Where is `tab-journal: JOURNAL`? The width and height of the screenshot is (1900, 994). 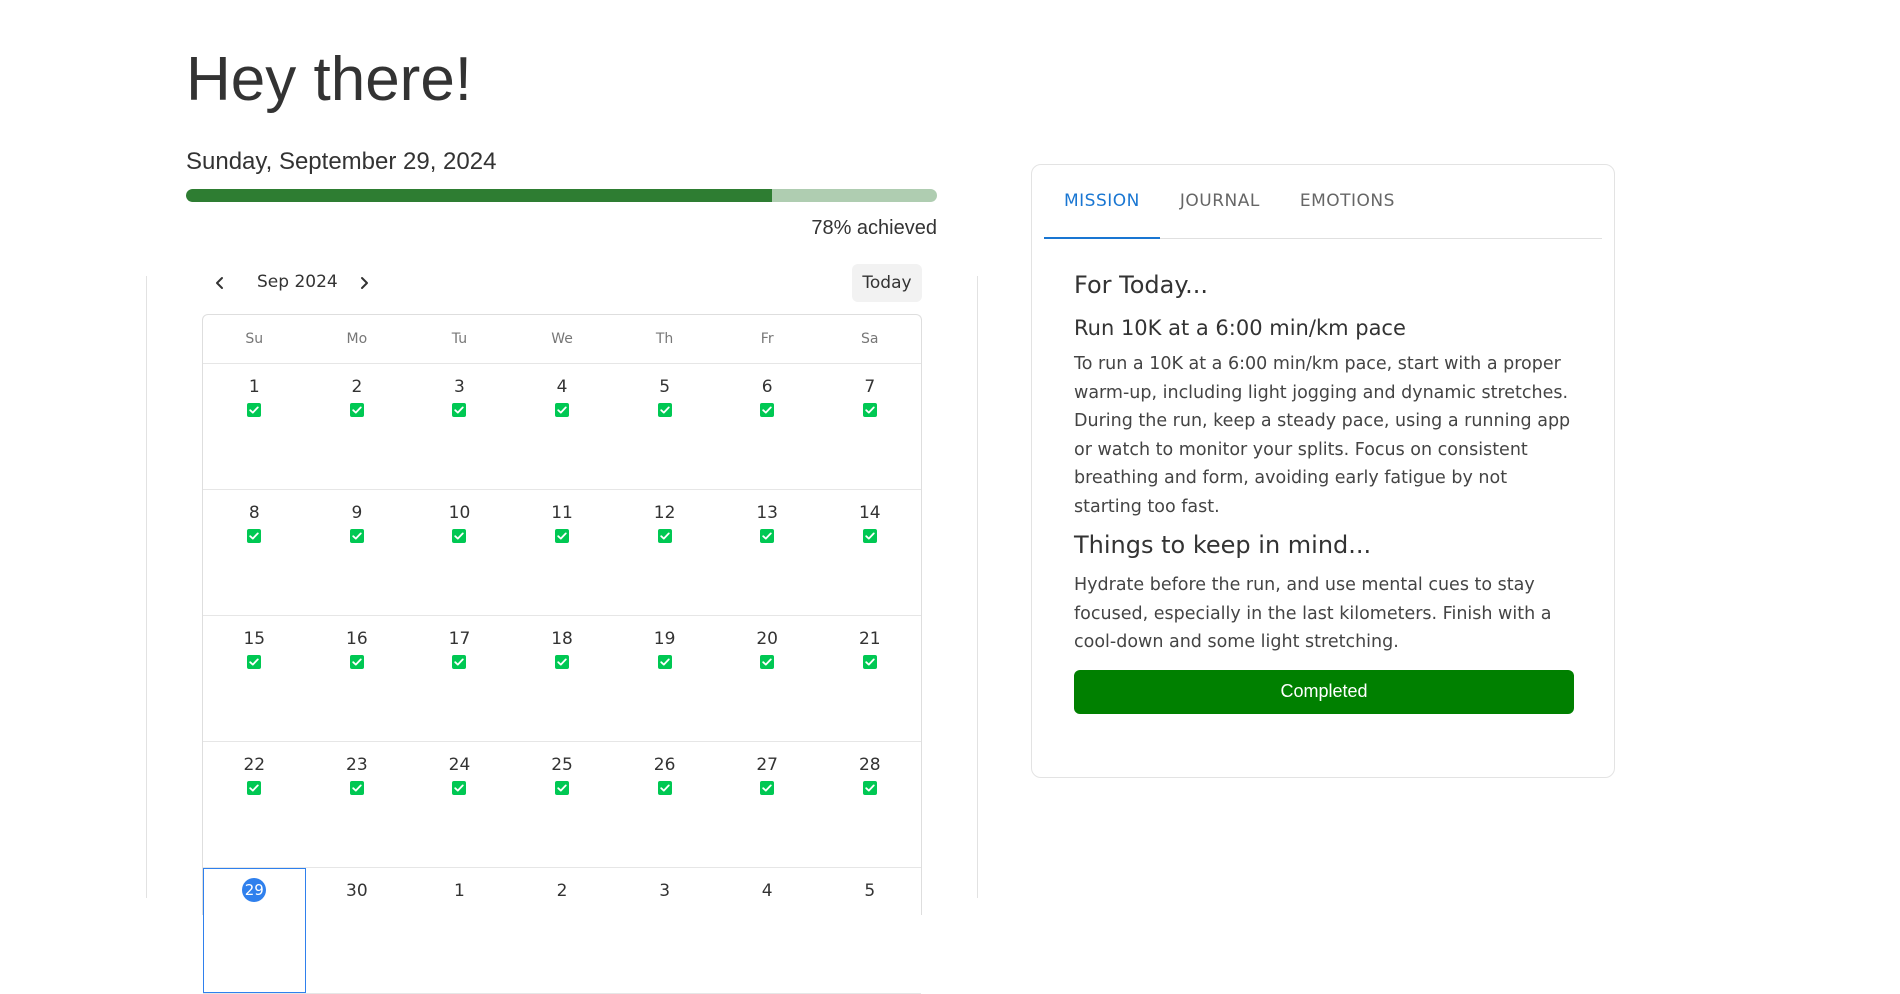
tab-journal: JOURNAL is located at coordinates (1220, 201).